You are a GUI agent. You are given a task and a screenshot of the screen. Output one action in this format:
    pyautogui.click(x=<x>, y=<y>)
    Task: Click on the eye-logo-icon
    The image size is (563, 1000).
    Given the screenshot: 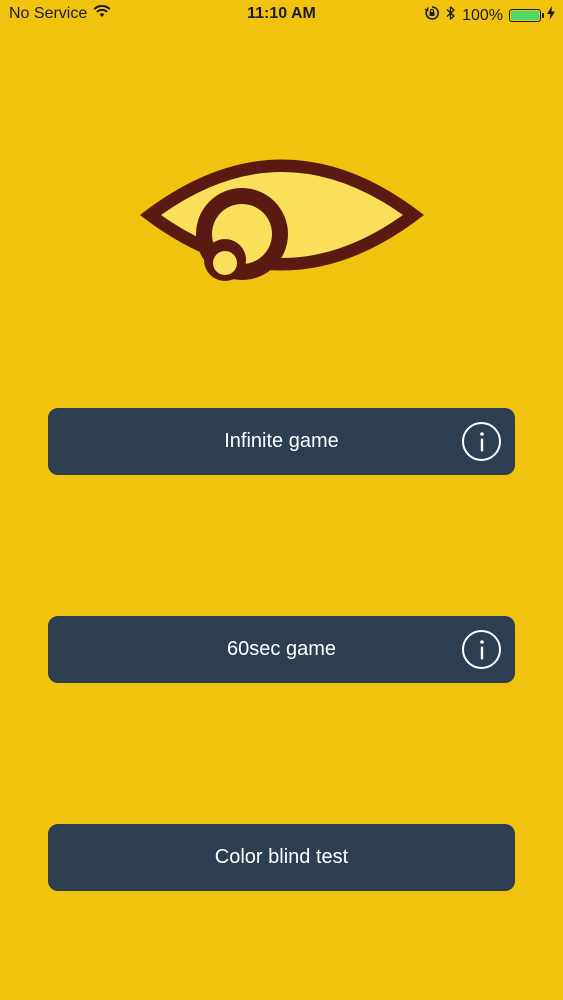 What is the action you would take?
    pyautogui.click(x=282, y=217)
    